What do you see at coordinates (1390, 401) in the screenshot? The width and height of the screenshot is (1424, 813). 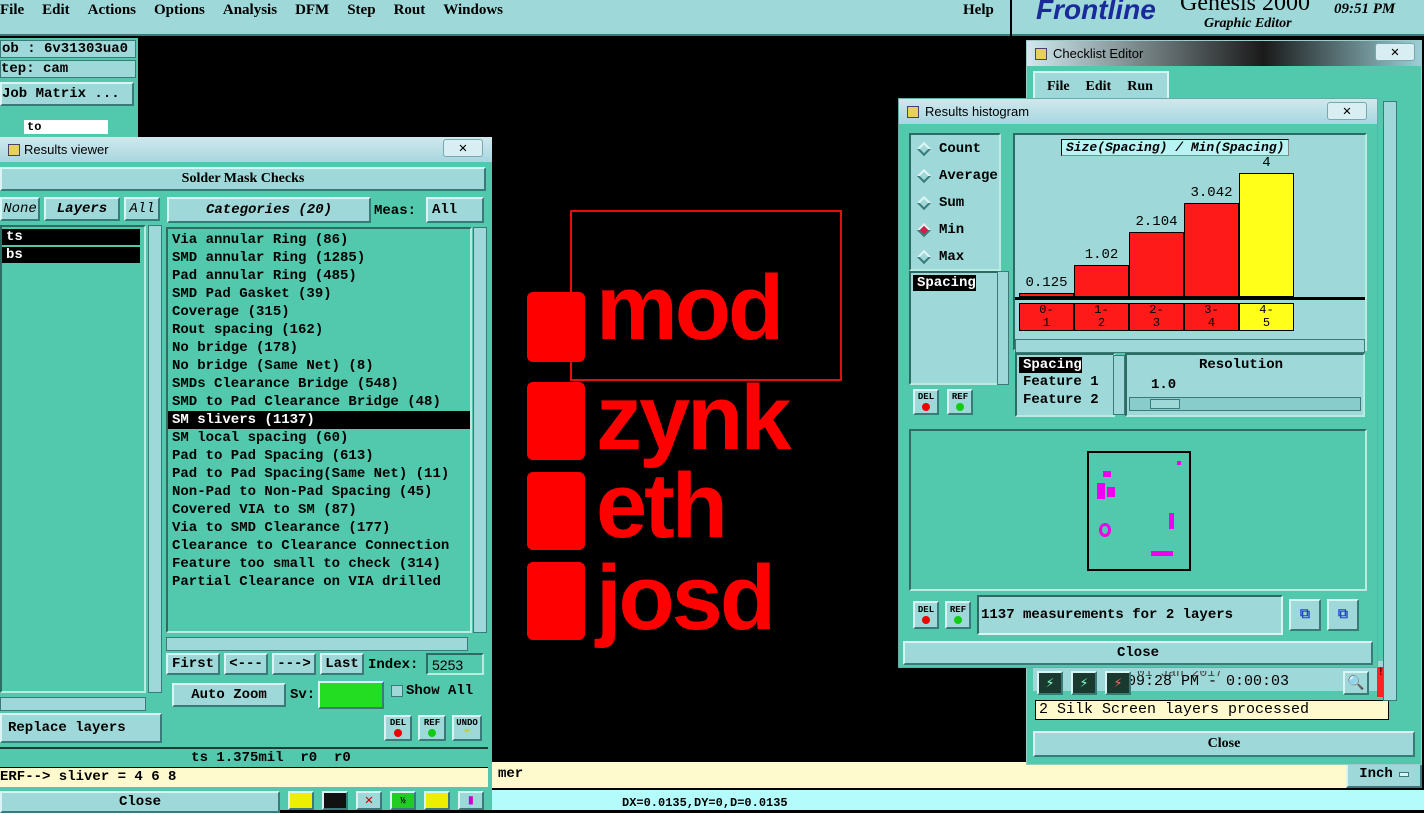 I see `checklist-scrollbar` at bounding box center [1390, 401].